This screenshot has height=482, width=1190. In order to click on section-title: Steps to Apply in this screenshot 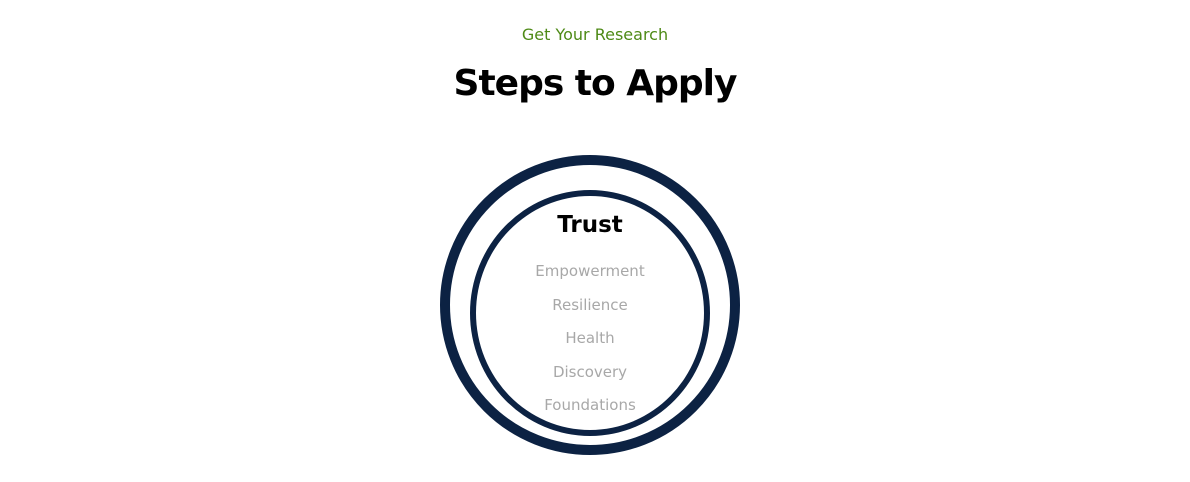, I will do `click(595, 83)`.